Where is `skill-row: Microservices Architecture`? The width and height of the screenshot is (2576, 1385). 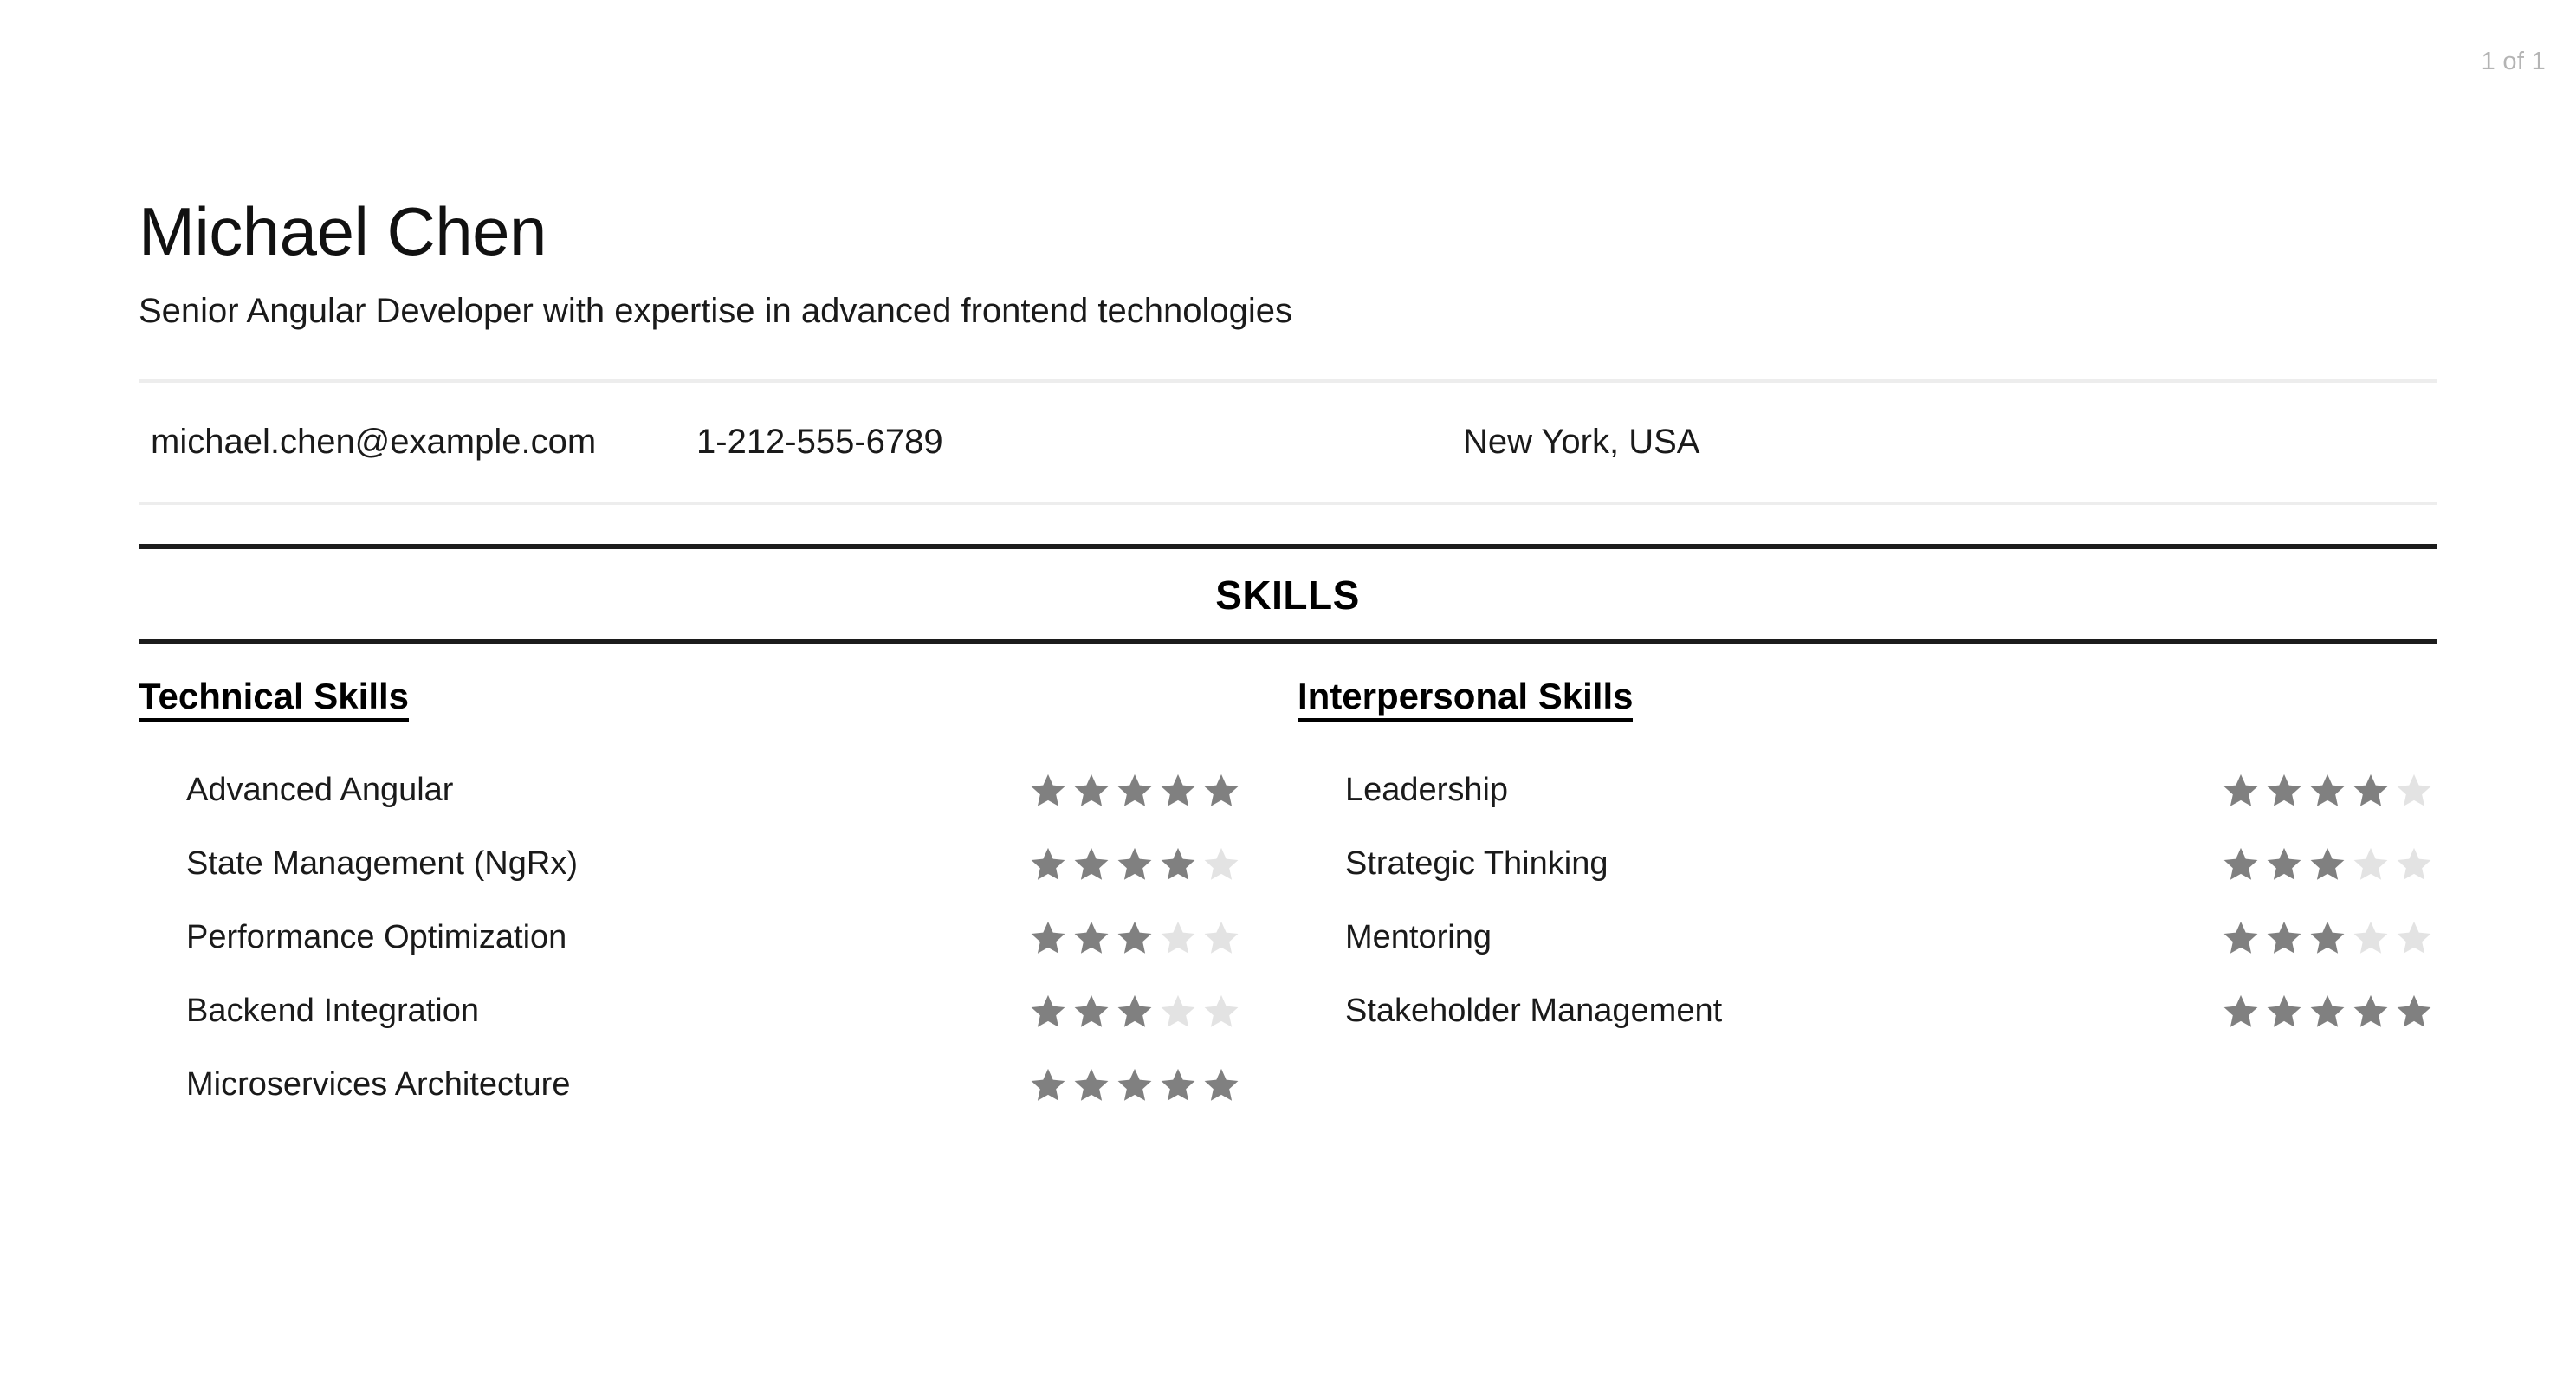 skill-row: Microservices Architecture is located at coordinates (713, 1085).